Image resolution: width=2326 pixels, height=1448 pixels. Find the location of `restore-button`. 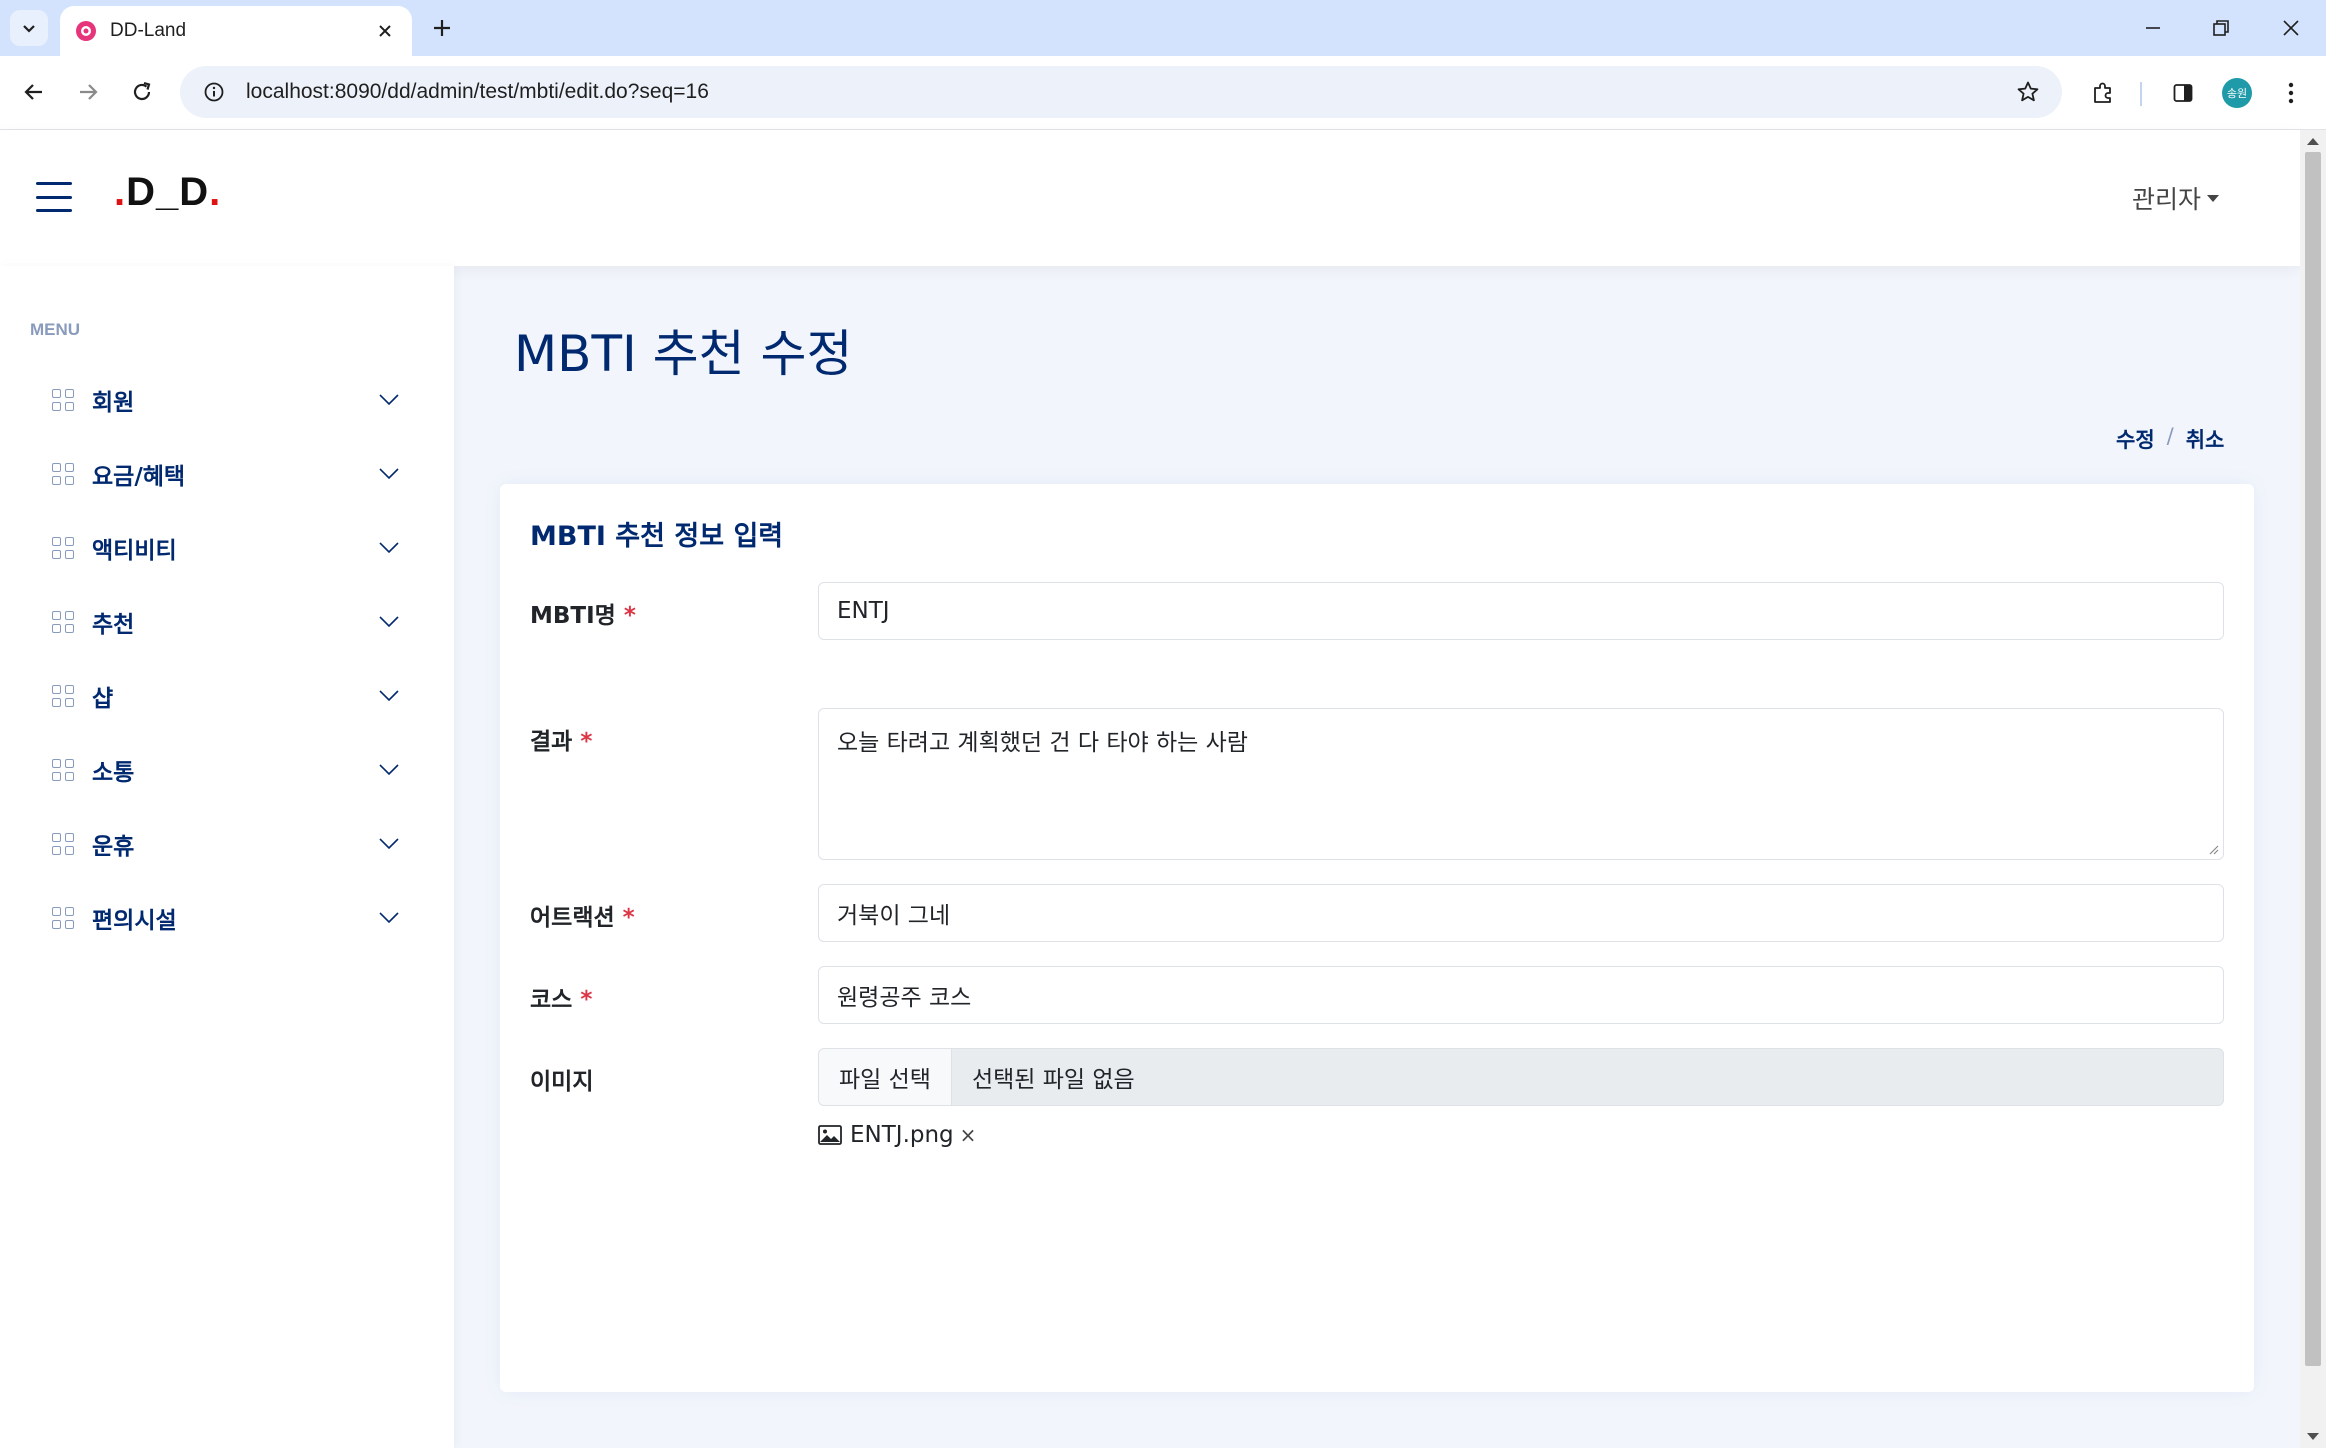

restore-button is located at coordinates (2221, 28).